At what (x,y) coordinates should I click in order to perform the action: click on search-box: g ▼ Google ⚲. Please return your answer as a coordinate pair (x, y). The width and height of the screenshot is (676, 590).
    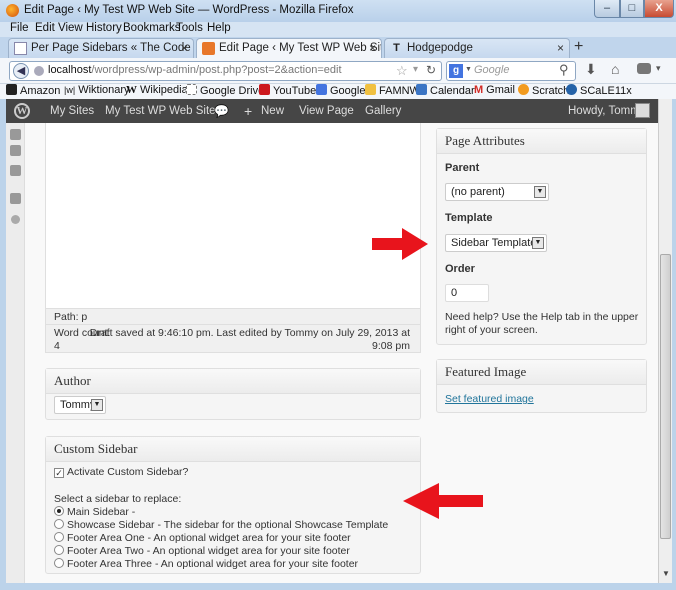
    Looking at the image, I should click on (511, 71).